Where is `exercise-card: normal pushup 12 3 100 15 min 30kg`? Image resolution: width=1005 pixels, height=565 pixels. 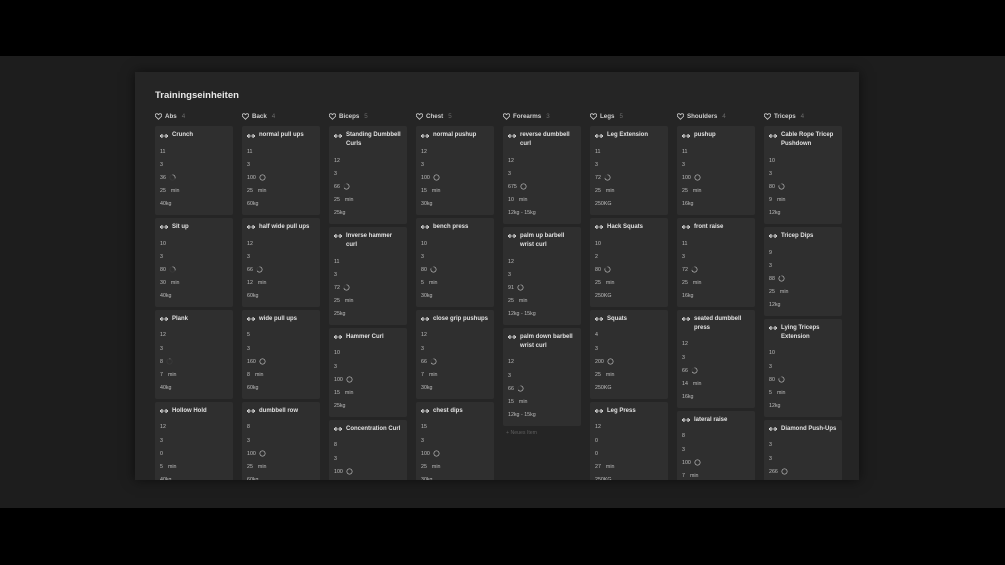
exercise-card: normal pushup 12 3 100 15 min 30kg is located at coordinates (455, 170).